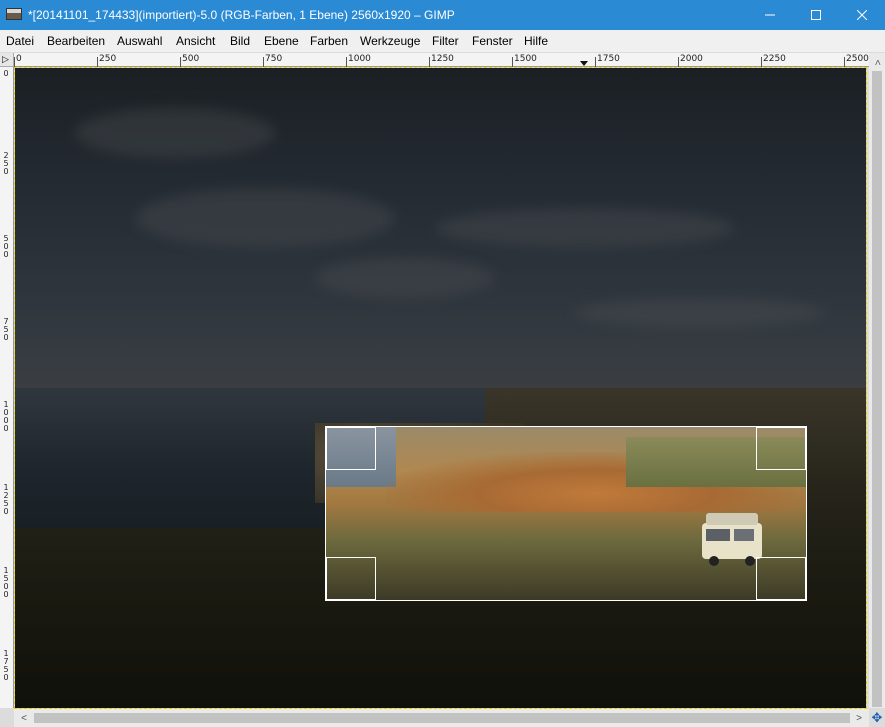  Describe the element at coordinates (781, 578) in the screenshot. I see `crop-handle-bottom-right` at that location.